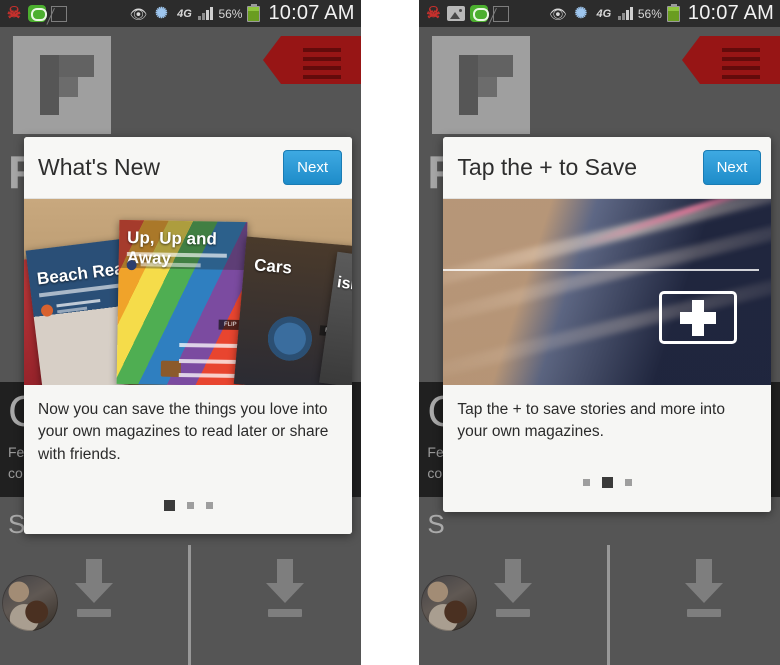 The image size is (780, 665). I want to click on magazine-title: ism, so click(343, 284).